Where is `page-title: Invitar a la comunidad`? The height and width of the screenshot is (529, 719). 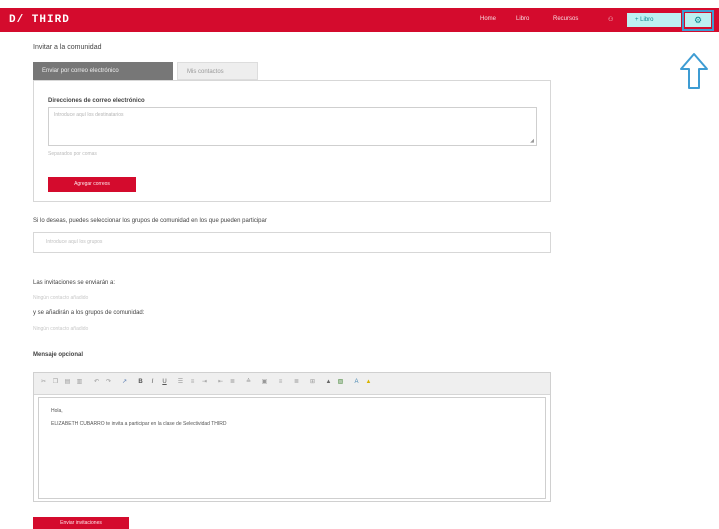 page-title: Invitar a la comunidad is located at coordinates (67, 47).